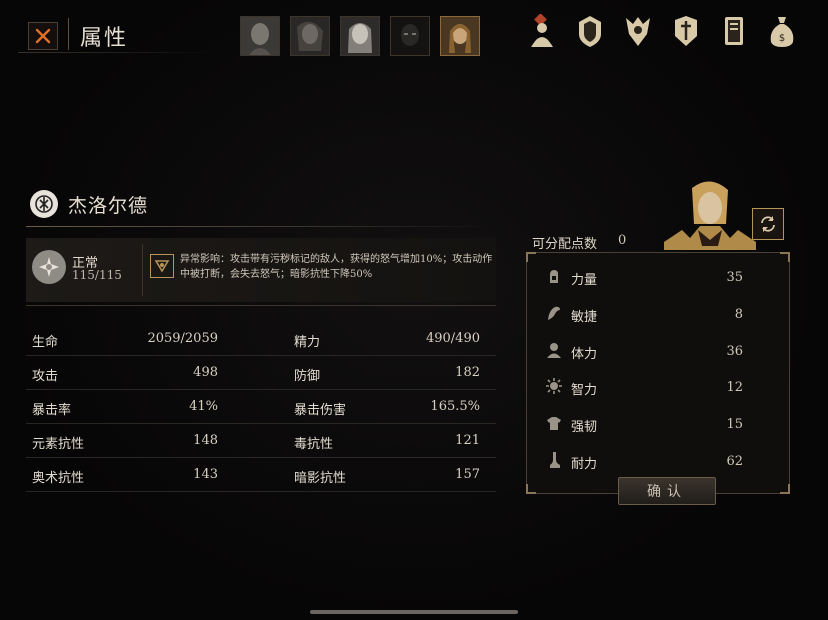 This screenshot has height=620, width=828. Describe the element at coordinates (205, 474) in the screenshot. I see `stat-value: 143` at that location.